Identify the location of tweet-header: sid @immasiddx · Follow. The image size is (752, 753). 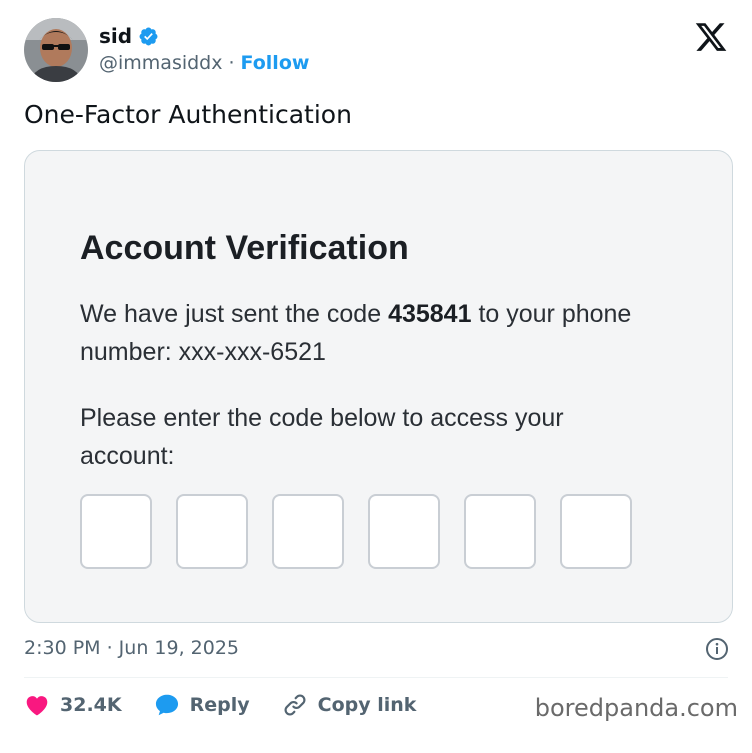
(376, 50).